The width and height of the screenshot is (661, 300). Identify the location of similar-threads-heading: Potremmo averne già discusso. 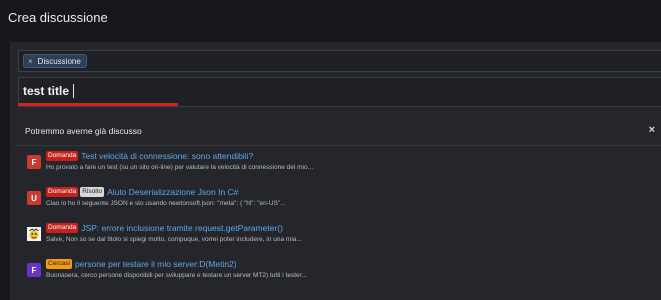
(83, 131).